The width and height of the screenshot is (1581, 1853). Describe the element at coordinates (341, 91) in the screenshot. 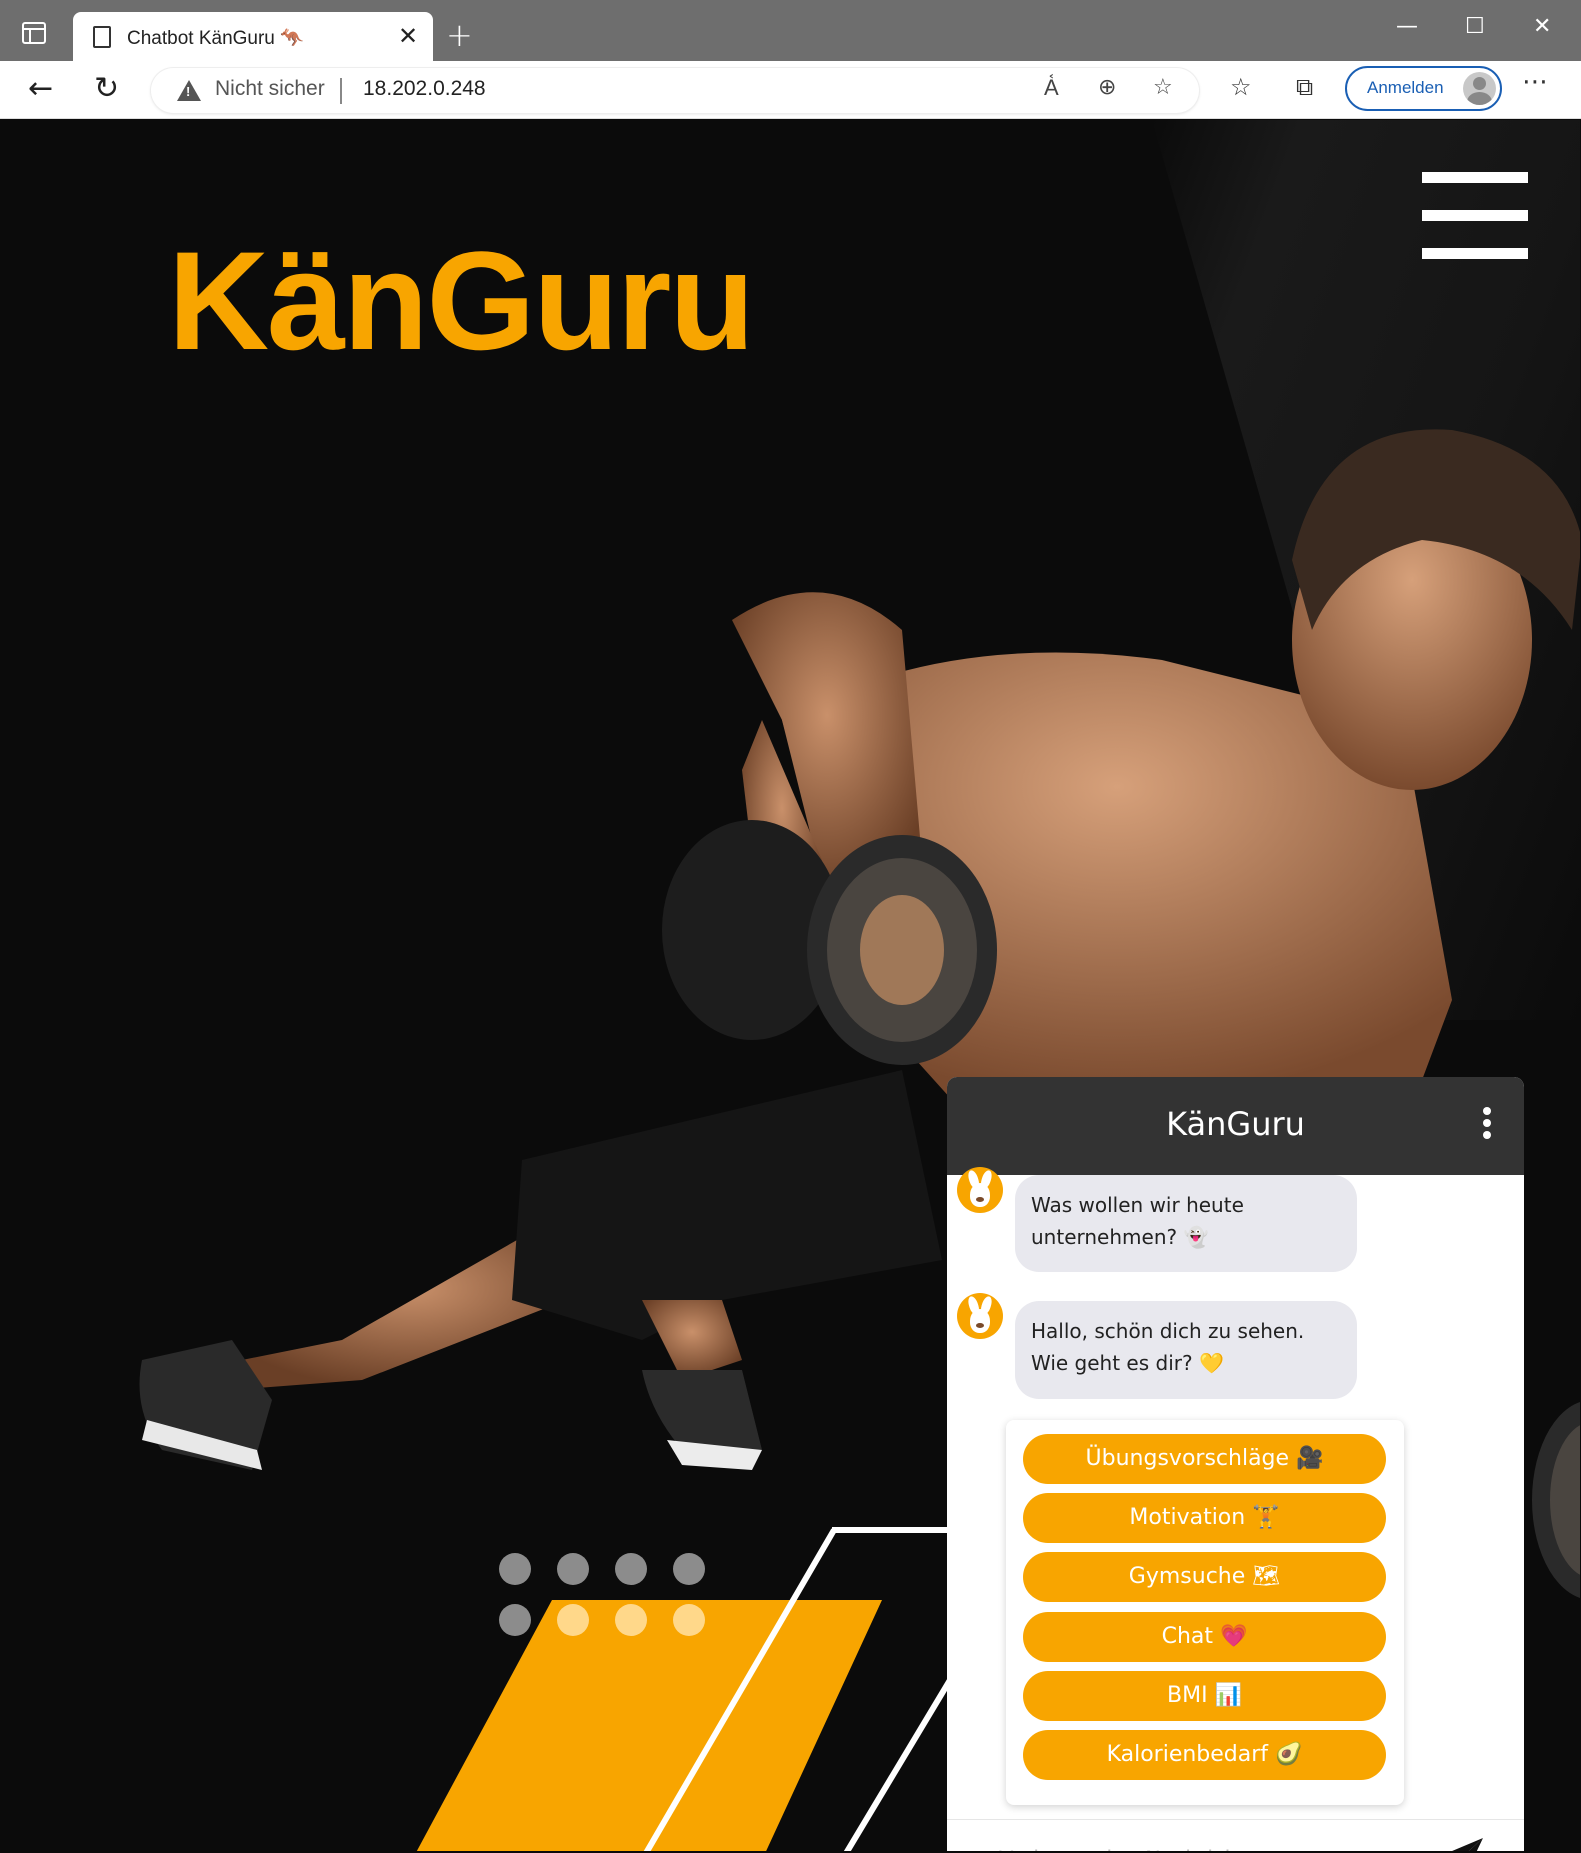

I see `address-separator` at that location.